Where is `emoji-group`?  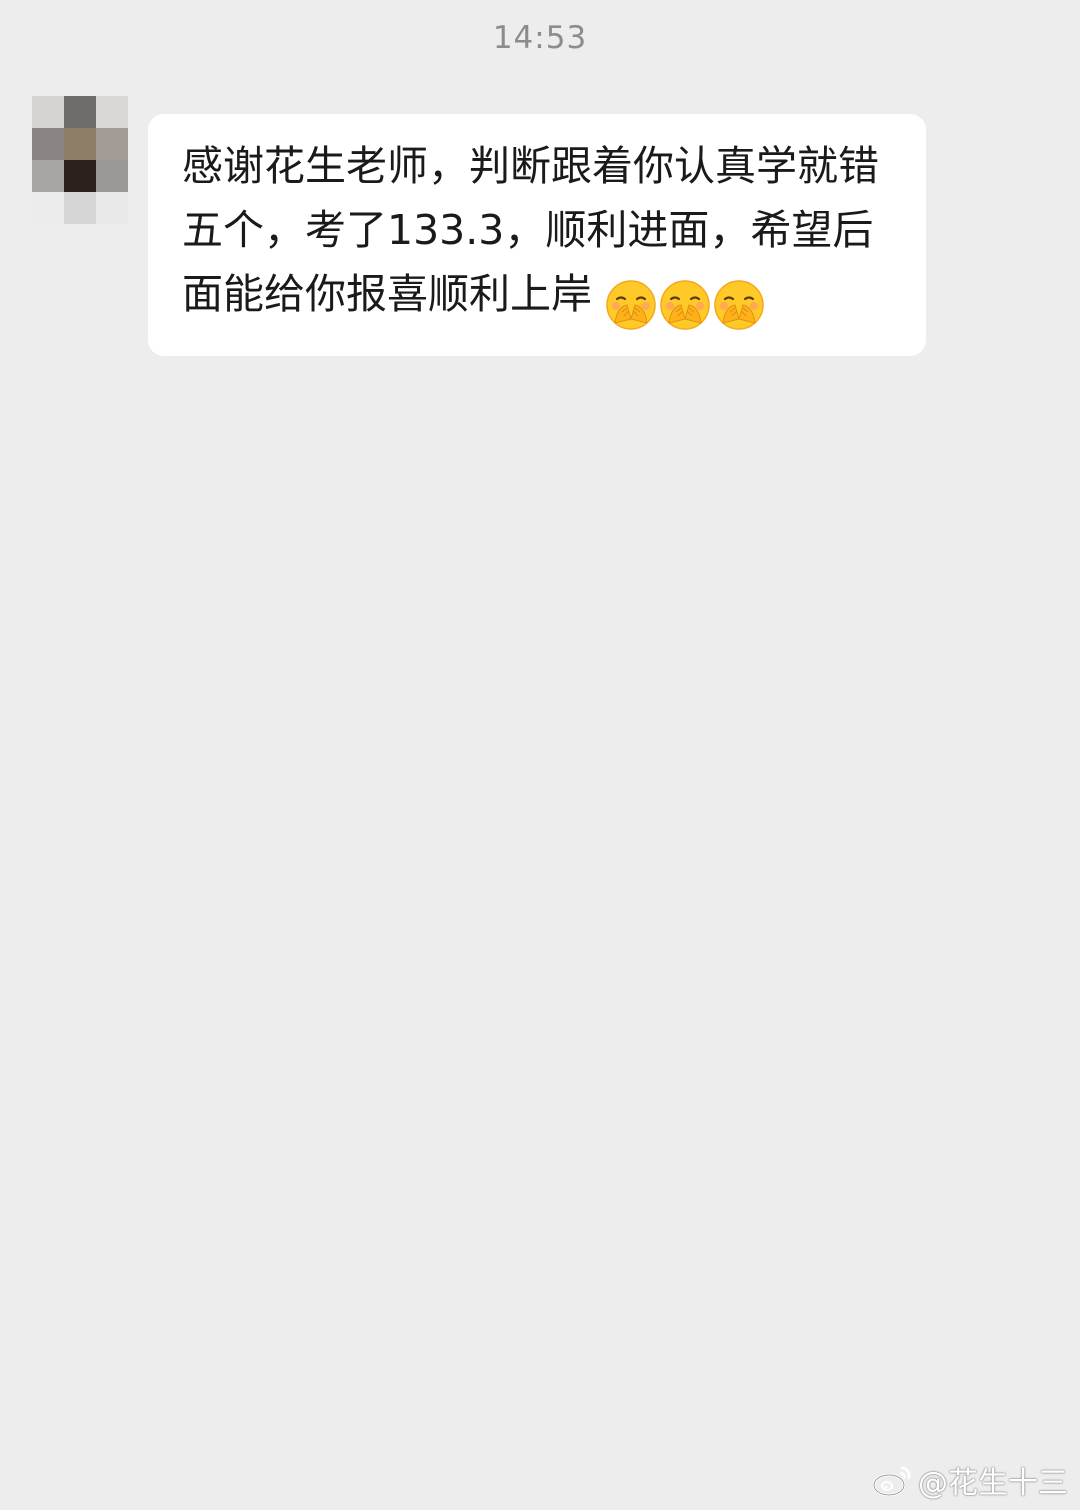 emoji-group is located at coordinates (679, 304).